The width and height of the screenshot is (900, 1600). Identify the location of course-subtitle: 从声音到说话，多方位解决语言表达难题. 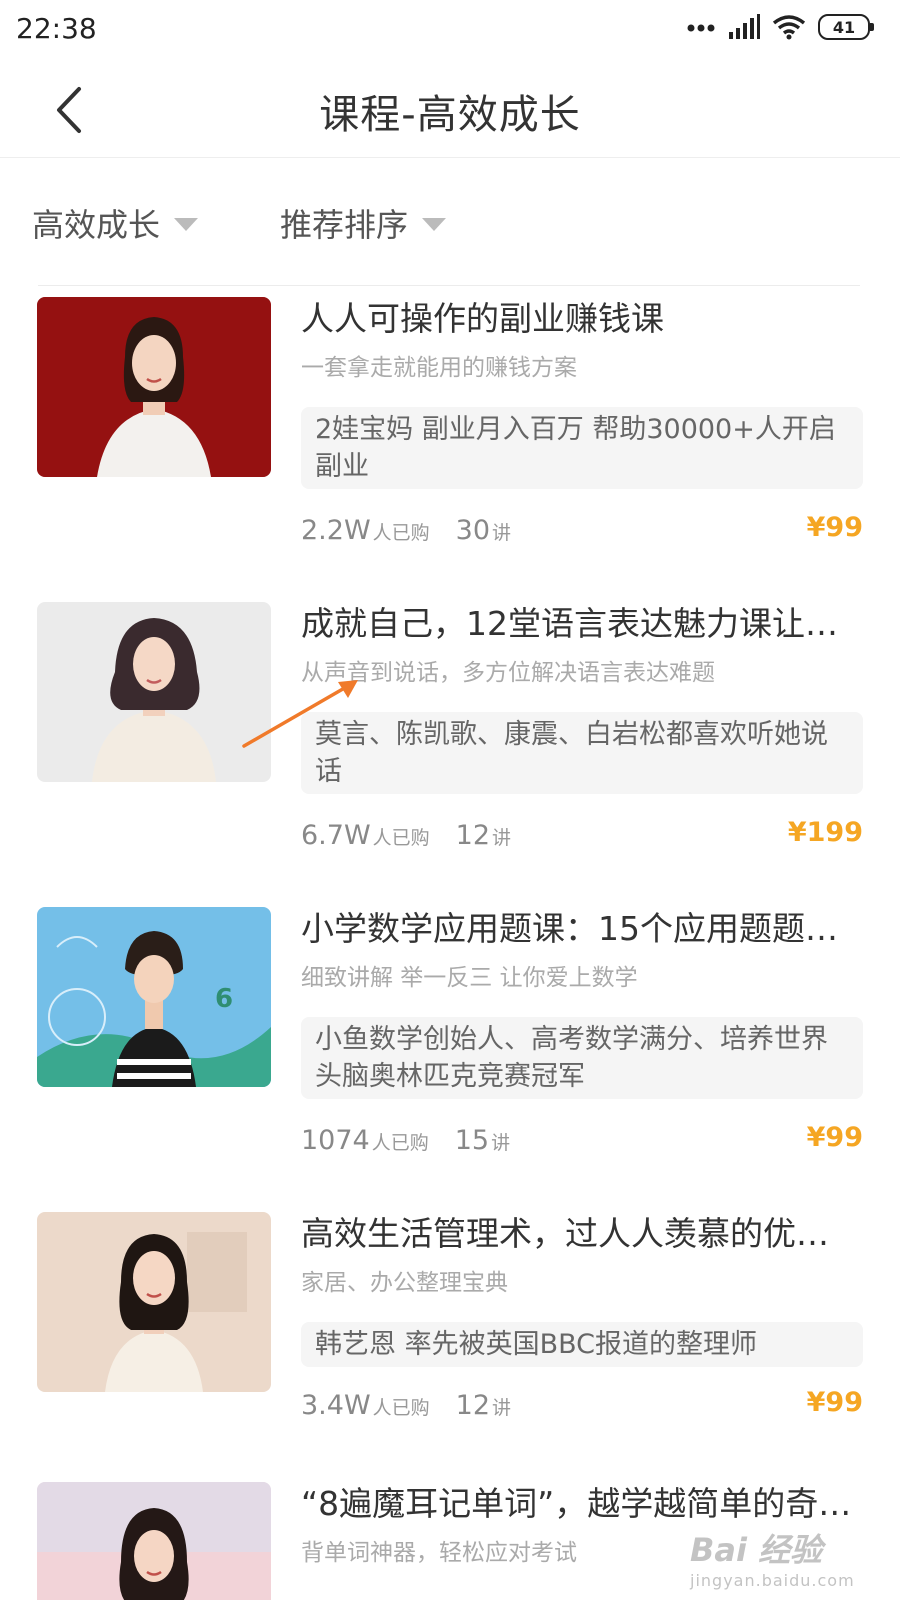
(508, 673).